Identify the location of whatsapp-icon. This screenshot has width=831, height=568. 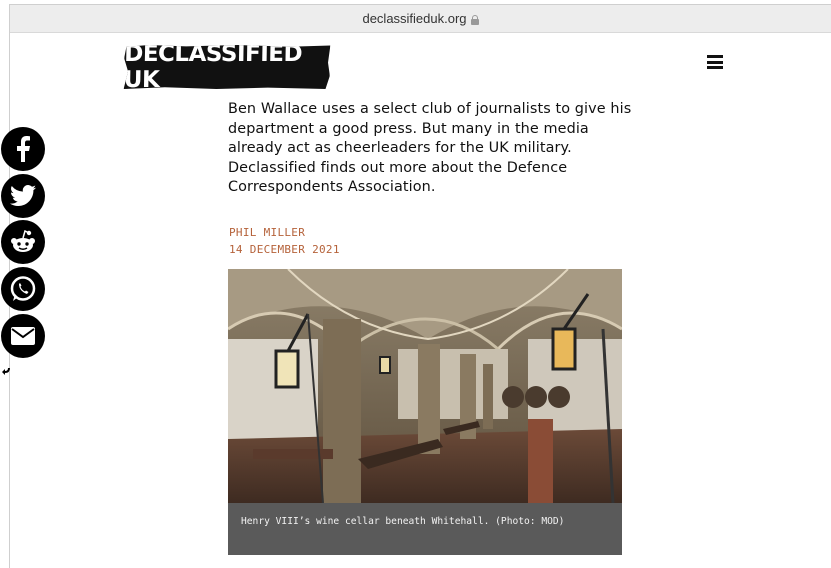
(23, 288).